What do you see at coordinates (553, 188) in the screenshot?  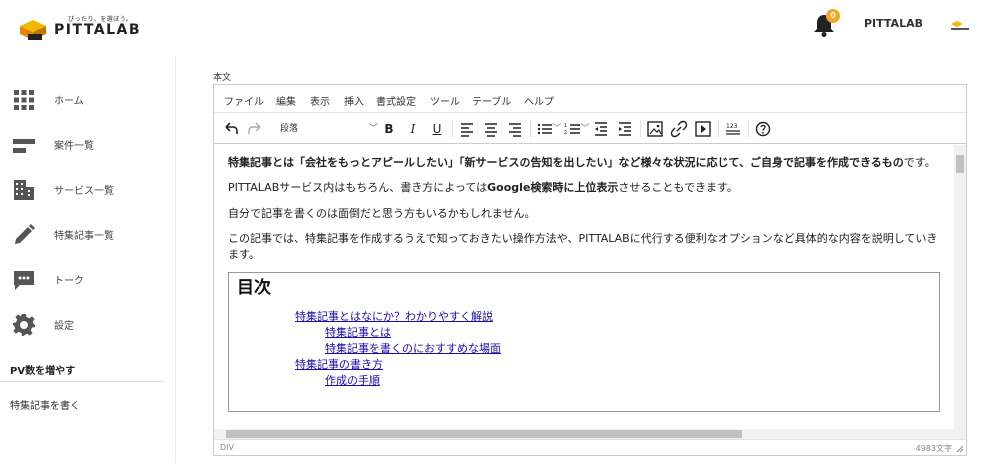 I see `paragraph-google-bold: Google検索時に上位表示` at bounding box center [553, 188].